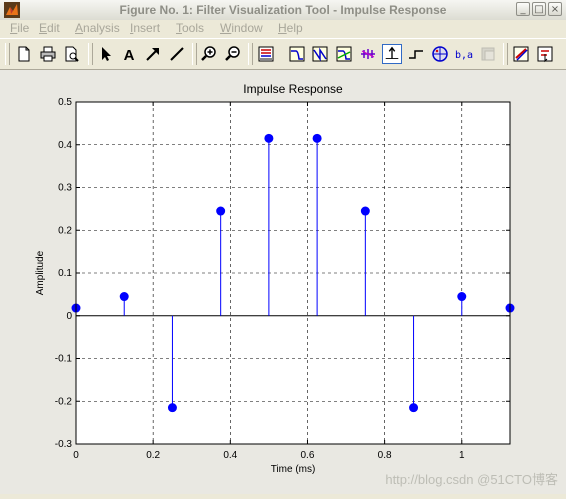 Image resolution: width=566 pixels, height=499 pixels. What do you see at coordinates (53, 28) in the screenshot?
I see `menu-edit-label: dit` at bounding box center [53, 28].